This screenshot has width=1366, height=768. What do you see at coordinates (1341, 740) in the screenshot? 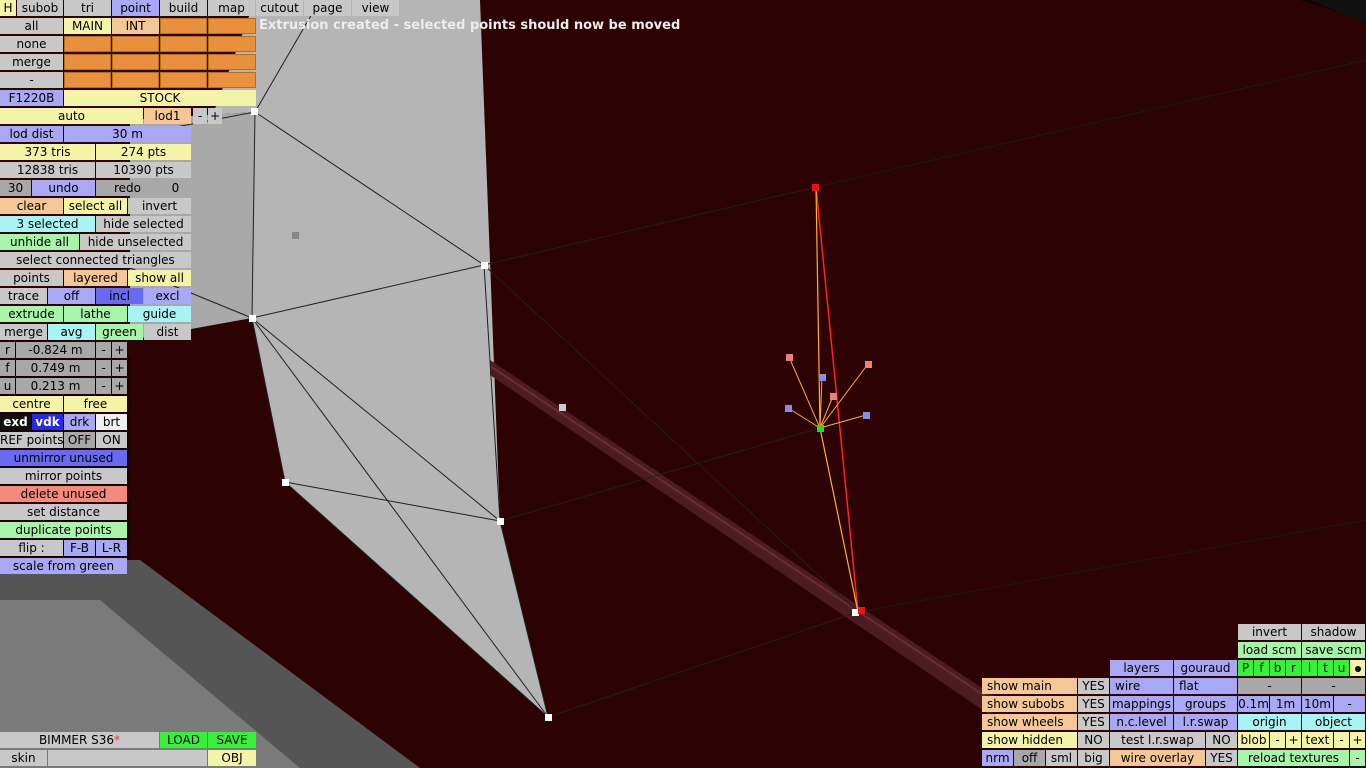
I see `text-minus-button: -` at bounding box center [1341, 740].